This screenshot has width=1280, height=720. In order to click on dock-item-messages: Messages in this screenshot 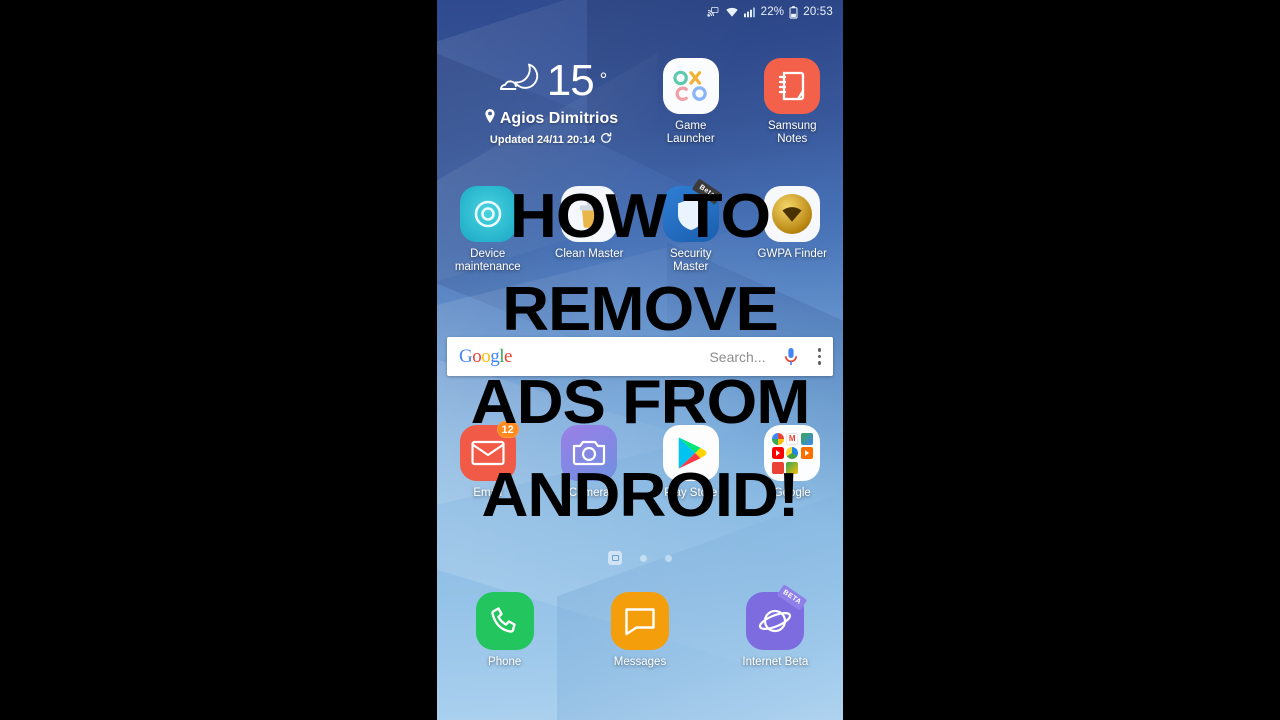, I will do `click(639, 630)`.